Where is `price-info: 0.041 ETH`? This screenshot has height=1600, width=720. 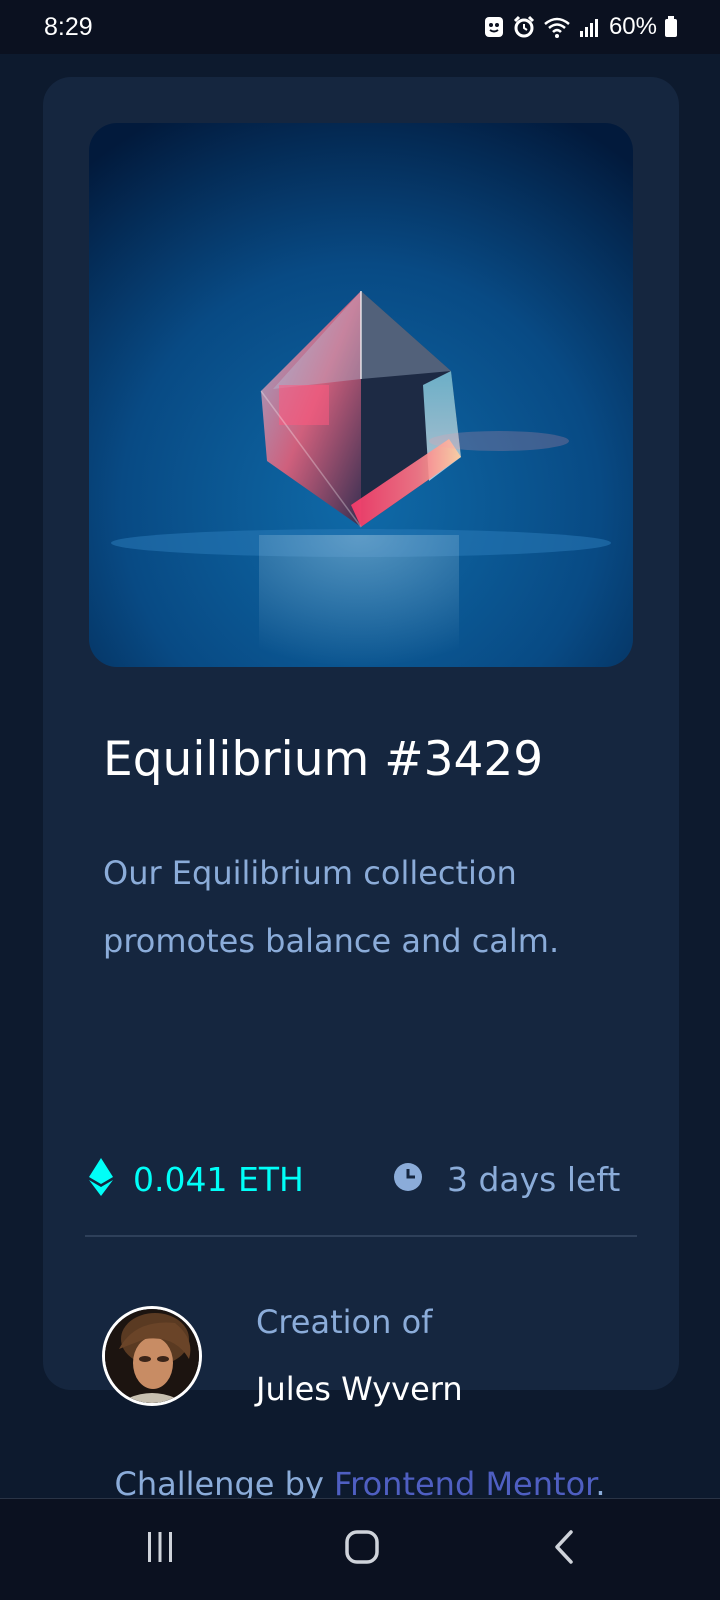 price-info: 0.041 ETH is located at coordinates (196, 1179).